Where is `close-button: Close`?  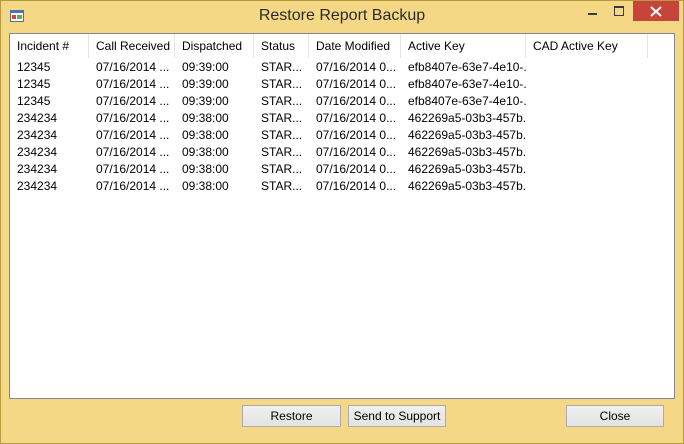 close-button: Close is located at coordinates (615, 416).